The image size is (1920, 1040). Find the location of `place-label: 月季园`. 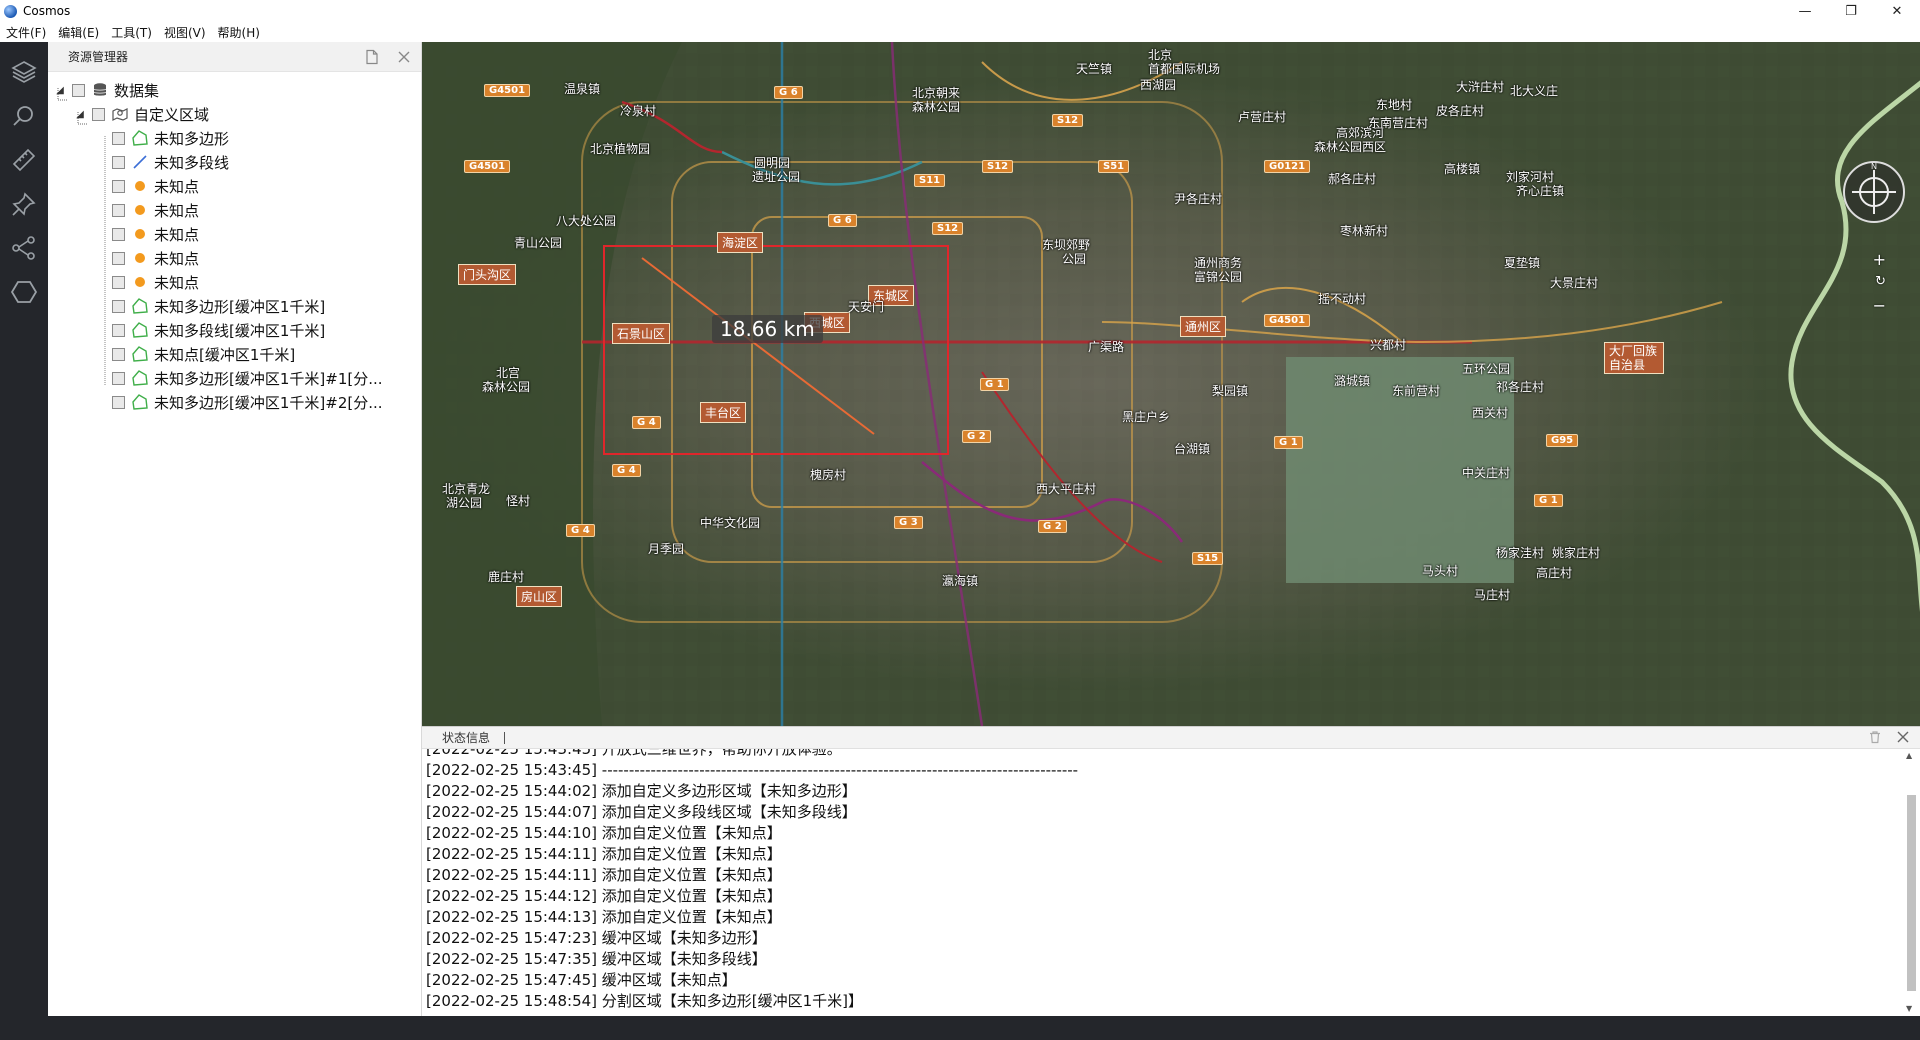

place-label: 月季园 is located at coordinates (666, 549).